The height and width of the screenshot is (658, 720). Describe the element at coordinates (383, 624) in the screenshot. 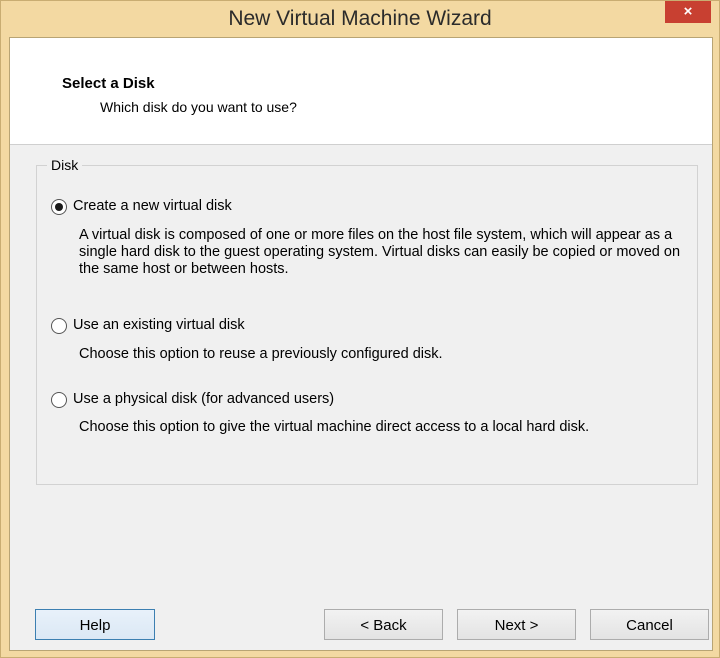

I see `back-button: < Back` at that location.